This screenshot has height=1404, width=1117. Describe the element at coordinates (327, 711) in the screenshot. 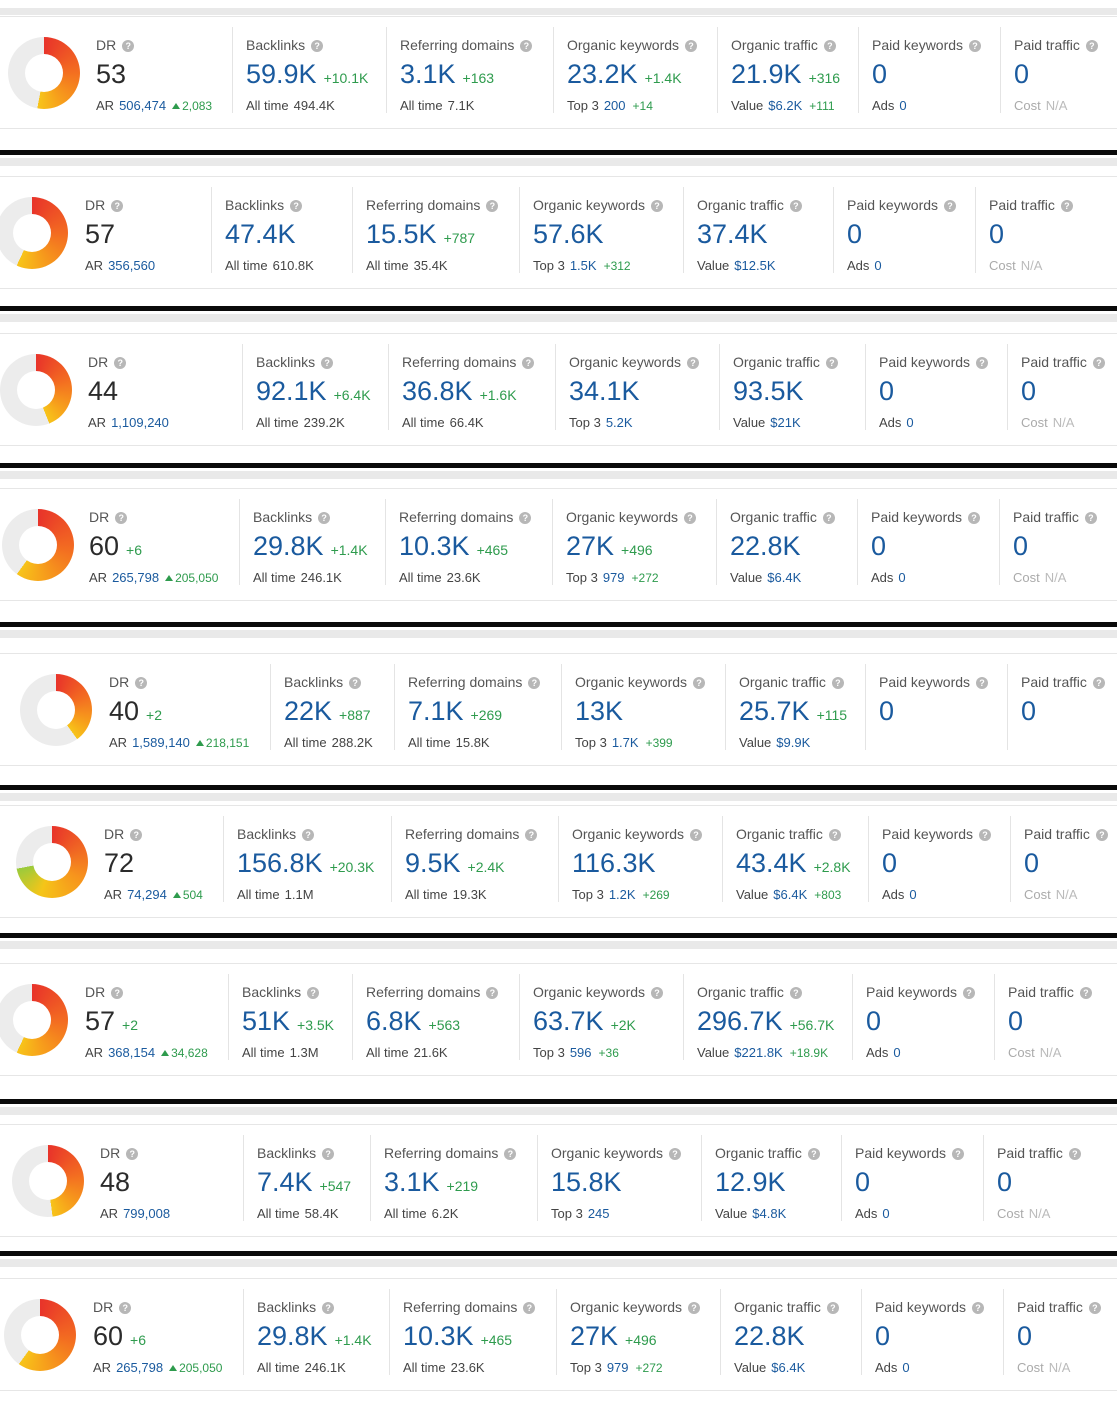

I see `backlinks-value: 22K +887` at that location.